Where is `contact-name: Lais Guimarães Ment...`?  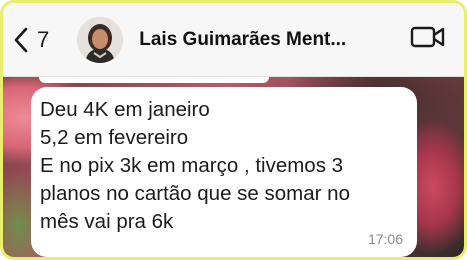 contact-name: Lais Guimarães Ment... is located at coordinates (259, 40).